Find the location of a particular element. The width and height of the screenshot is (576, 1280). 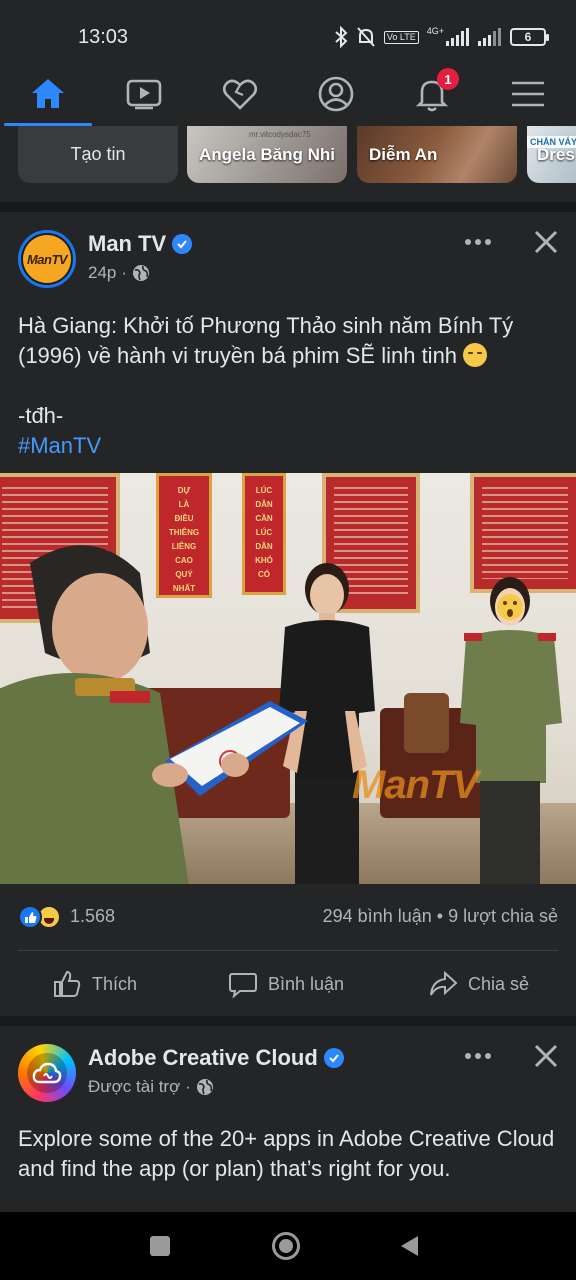

like-button: Thích is located at coordinates (94, 984).